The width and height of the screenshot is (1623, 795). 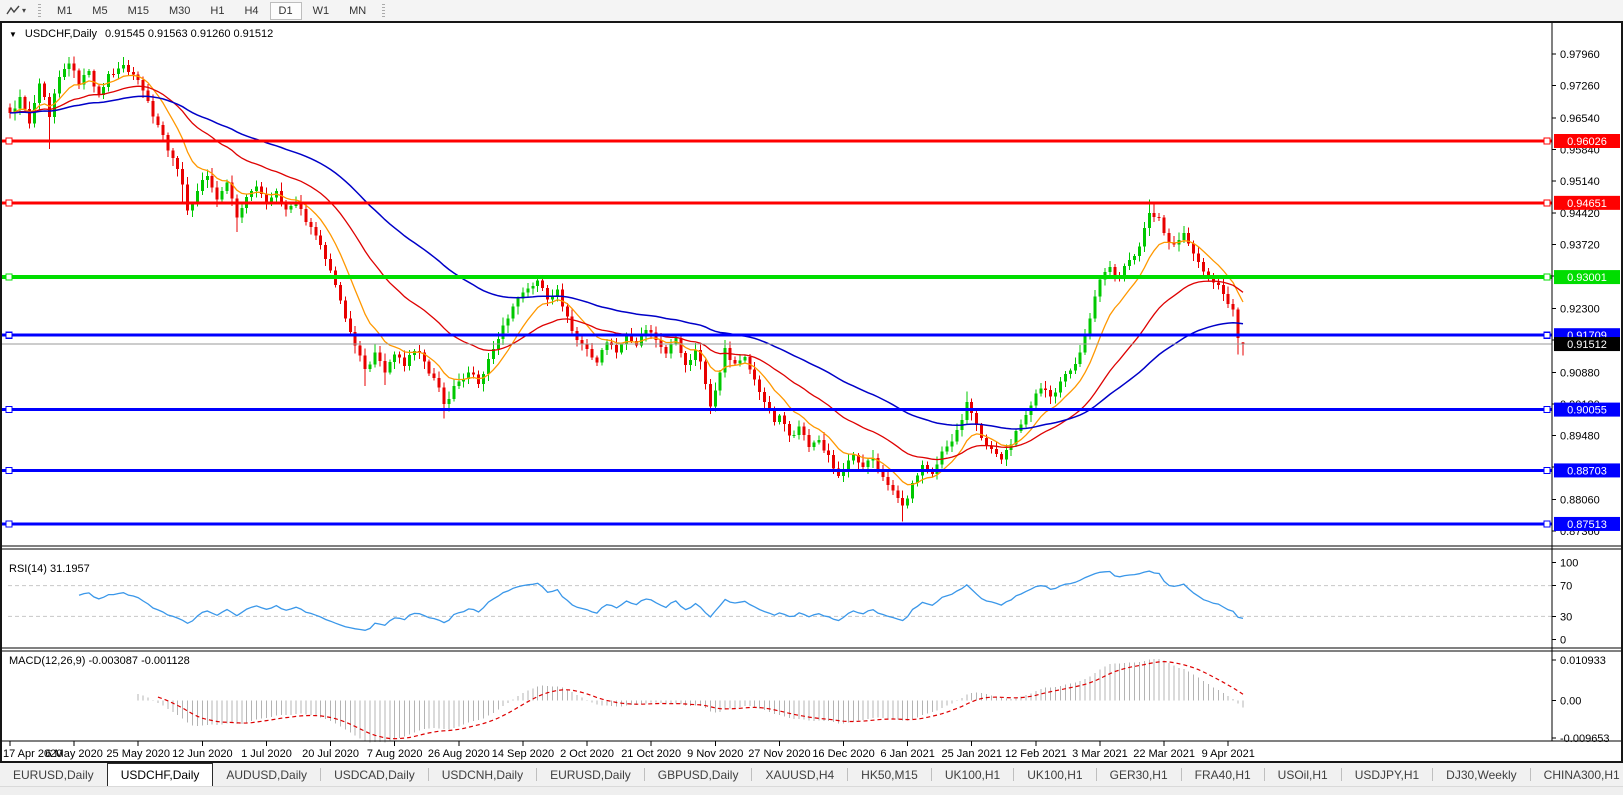 What do you see at coordinates (321, 11) in the screenshot?
I see `timeframe-button-w1: W1` at bounding box center [321, 11].